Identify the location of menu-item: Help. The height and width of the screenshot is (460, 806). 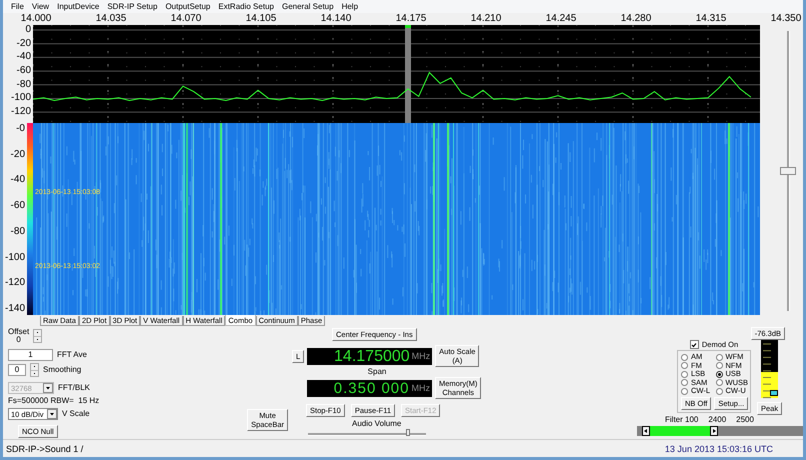
(350, 6).